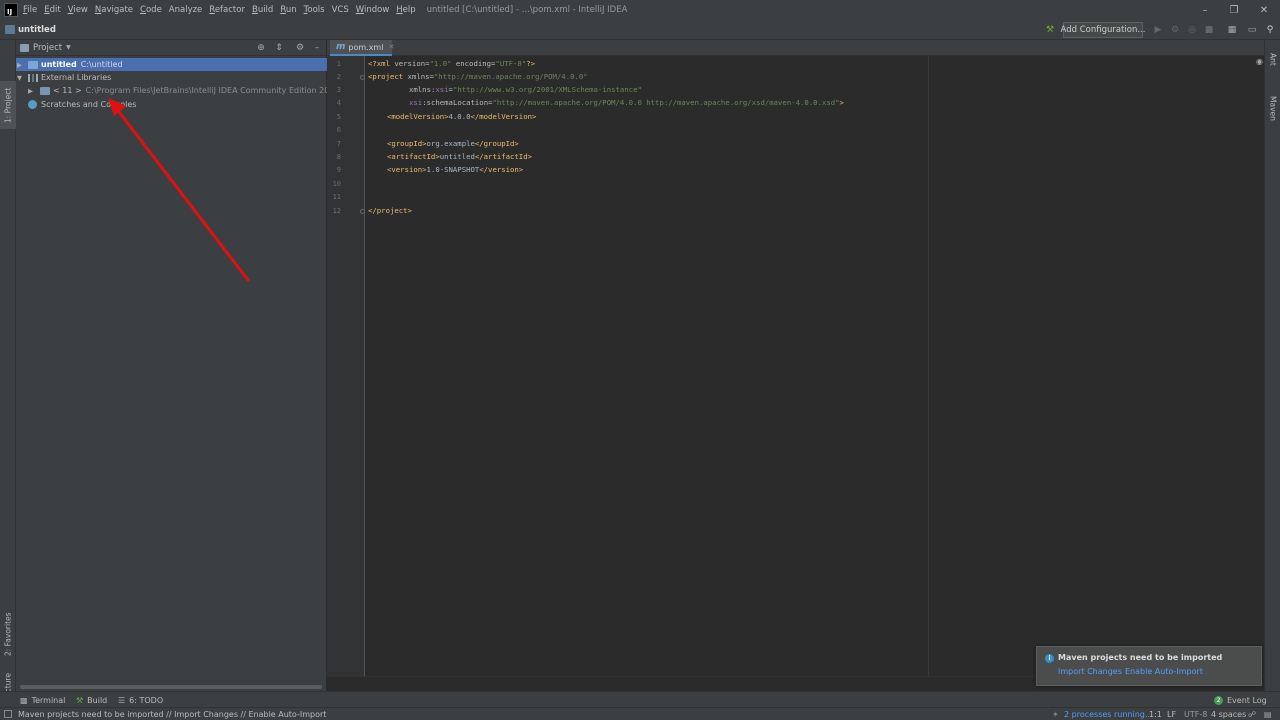  What do you see at coordinates (186, 10) in the screenshot?
I see `menu-analyze: Analyze` at bounding box center [186, 10].